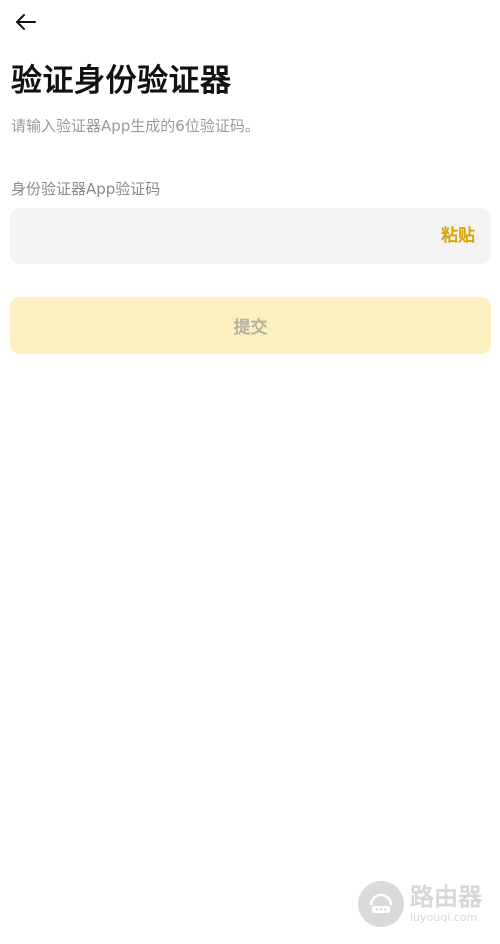 This screenshot has height=944, width=500. I want to click on submit-button: 提交, so click(250, 325).